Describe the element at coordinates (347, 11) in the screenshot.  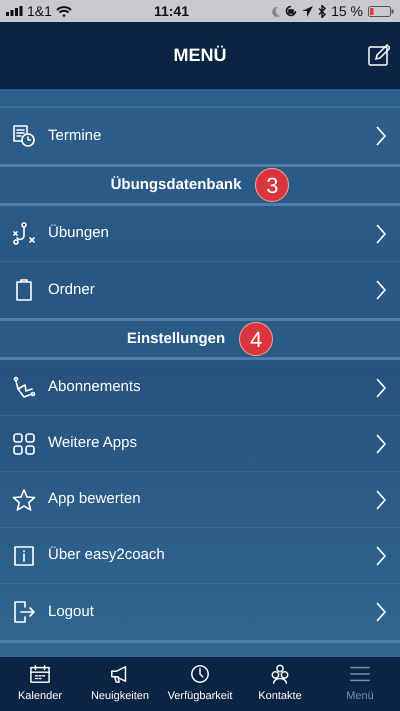
I see `battery-percentage: 15 %` at that location.